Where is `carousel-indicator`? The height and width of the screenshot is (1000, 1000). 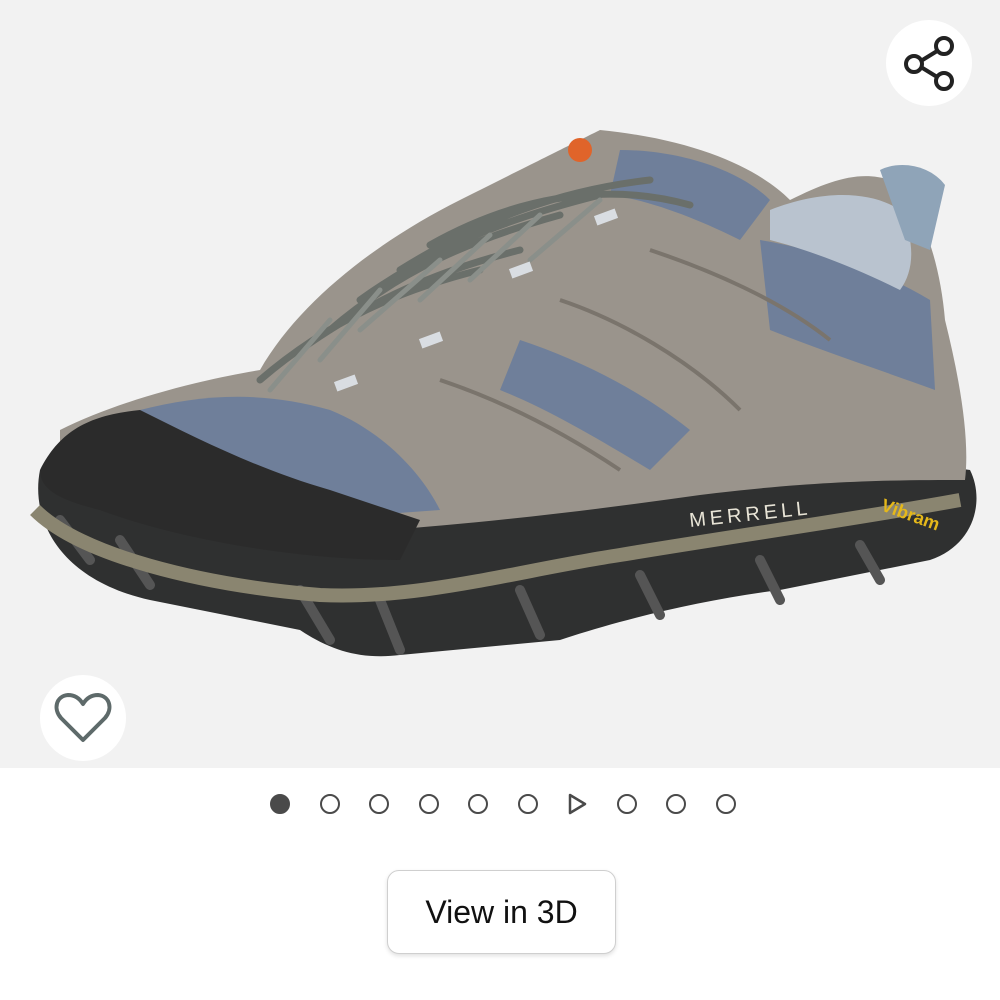 carousel-indicator is located at coordinates (500, 805).